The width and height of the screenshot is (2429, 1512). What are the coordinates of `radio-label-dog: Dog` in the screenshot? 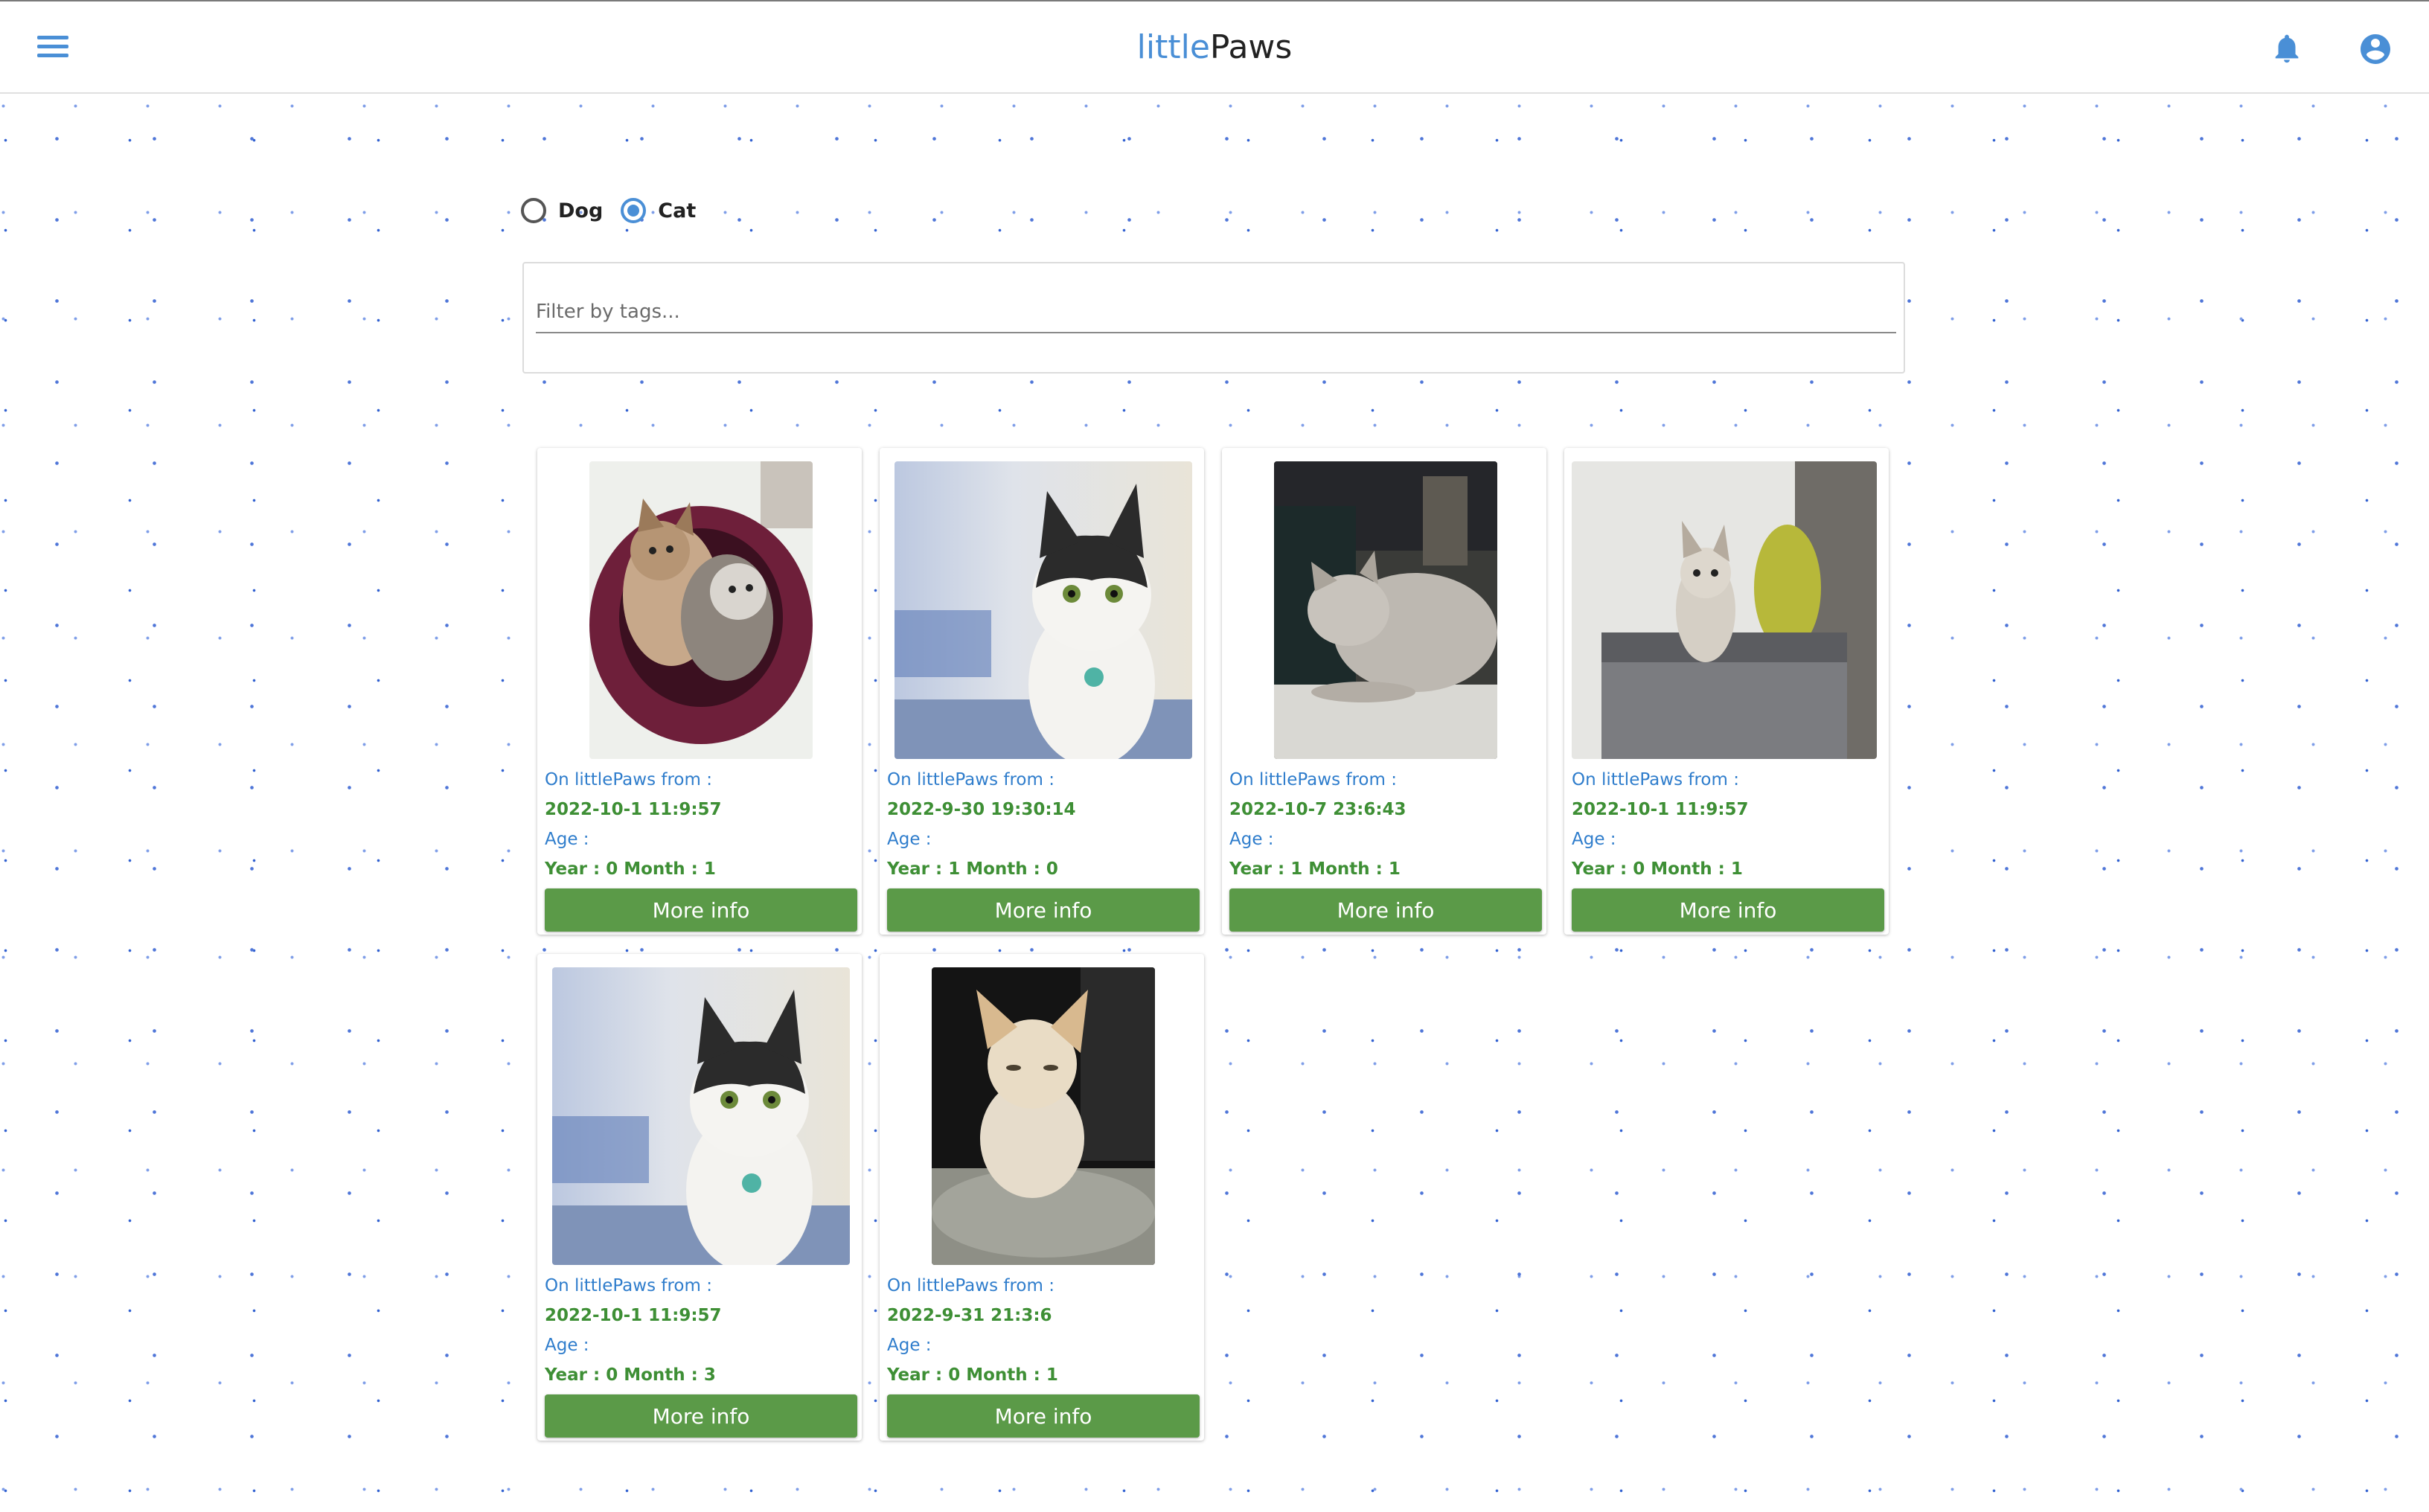 It's located at (581, 210).